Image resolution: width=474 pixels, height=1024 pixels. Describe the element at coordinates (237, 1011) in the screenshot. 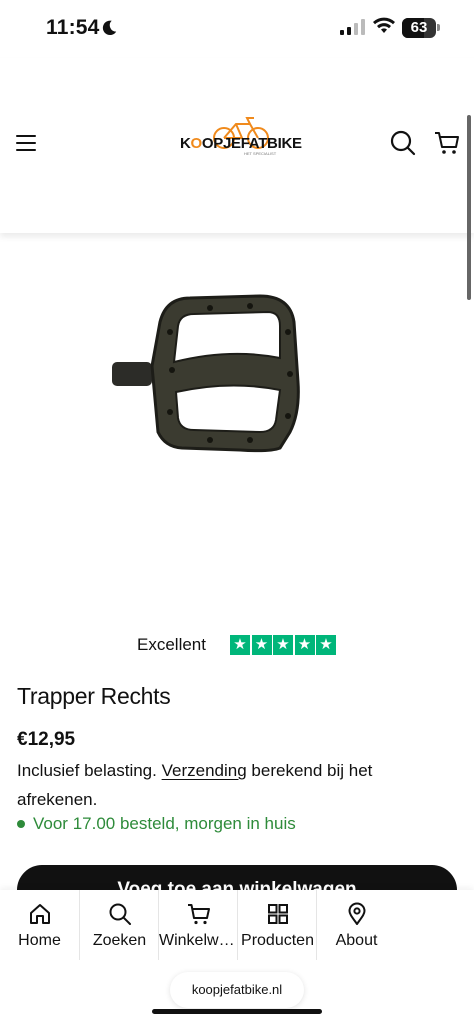

I see `home-indicator` at that location.